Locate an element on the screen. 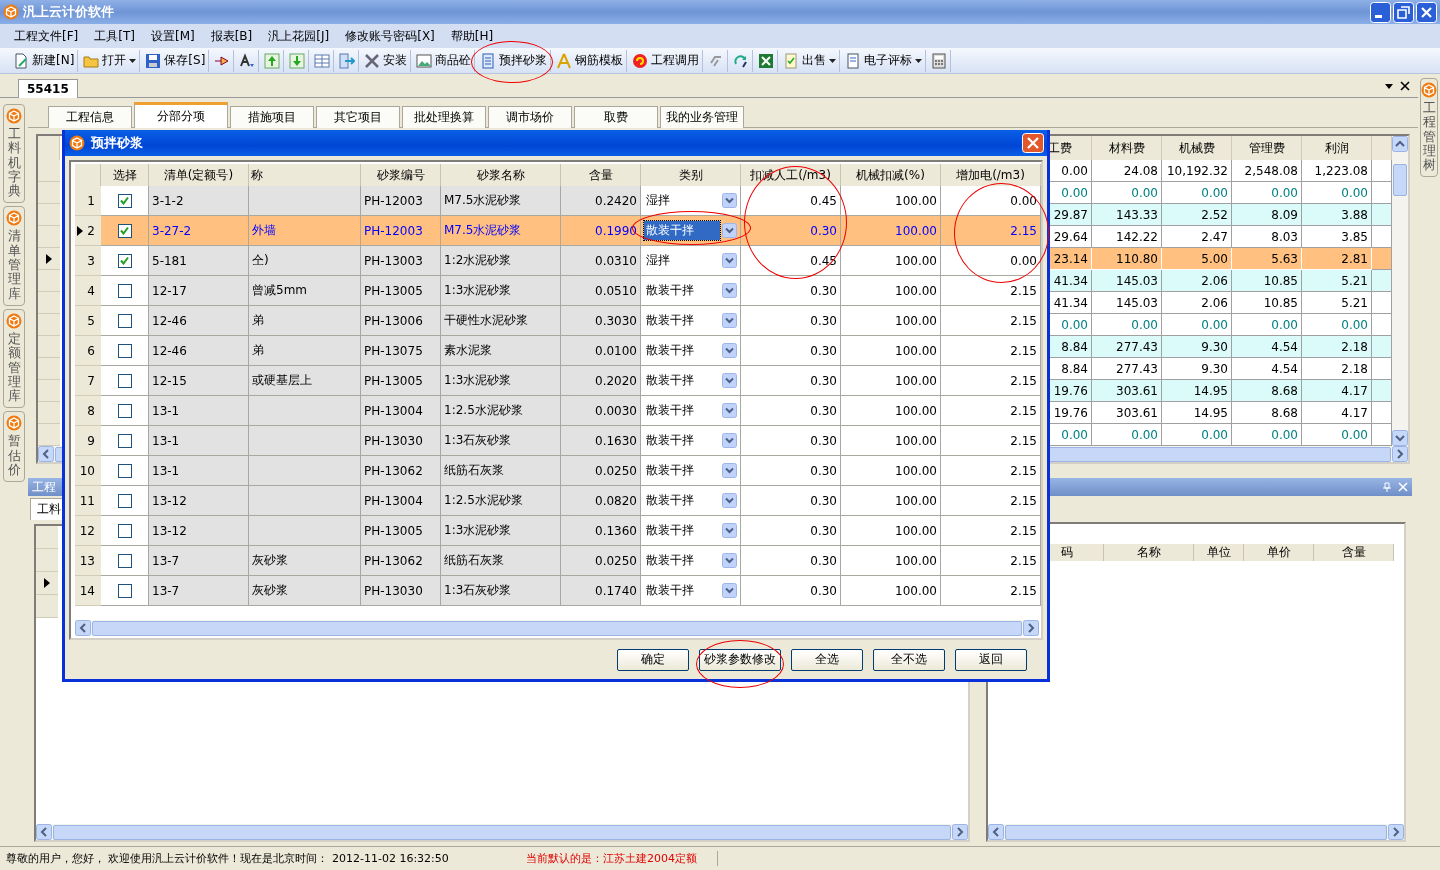 This screenshot has height=870, width=1440. menu-item: 修改账号密码[X] is located at coordinates (390, 36).